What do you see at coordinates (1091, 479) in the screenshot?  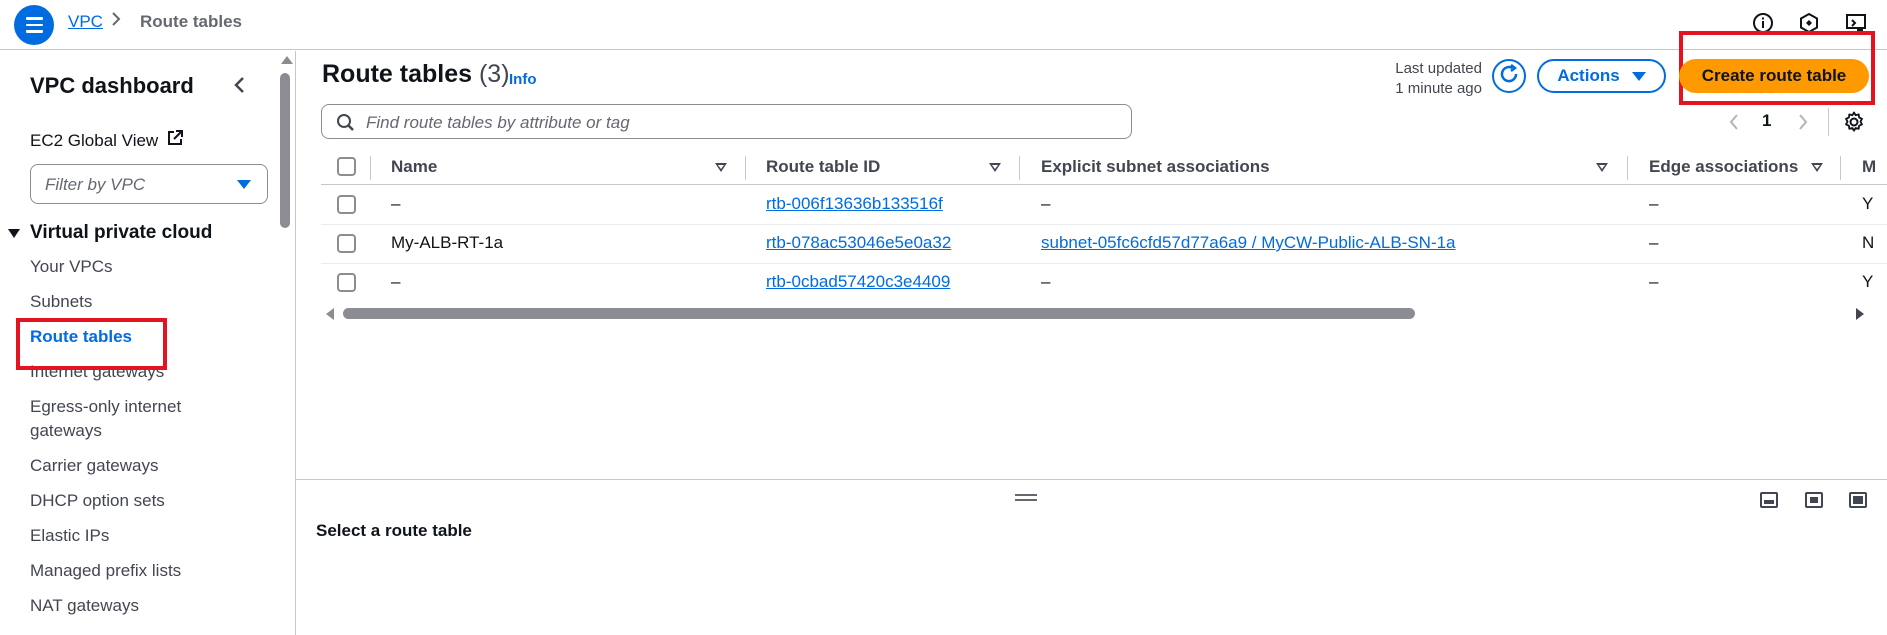 I see `split-panel-divider` at bounding box center [1091, 479].